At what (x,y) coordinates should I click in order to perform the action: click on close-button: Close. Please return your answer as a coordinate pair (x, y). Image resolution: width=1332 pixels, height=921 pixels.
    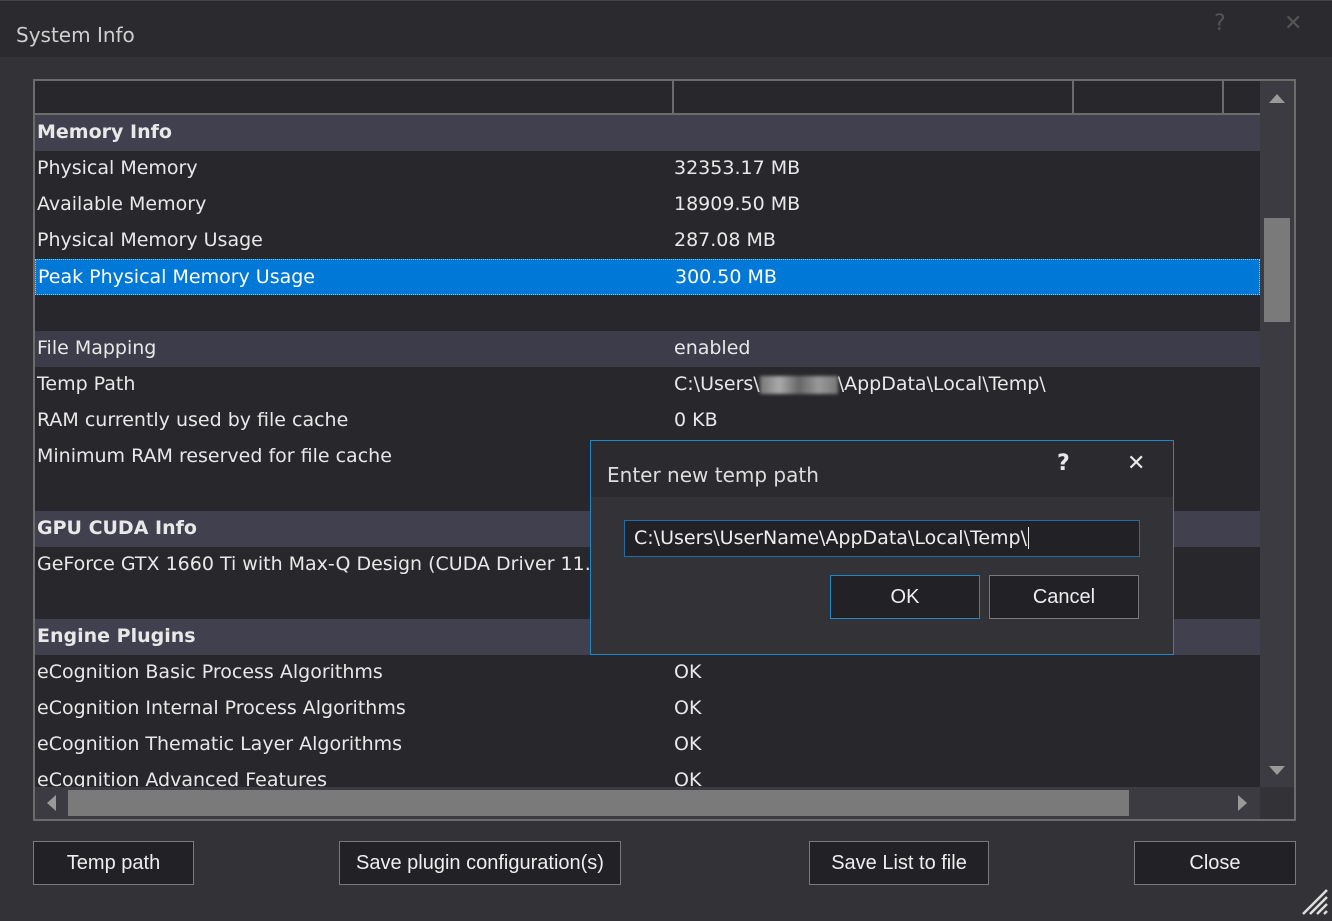
    Looking at the image, I should click on (1215, 863).